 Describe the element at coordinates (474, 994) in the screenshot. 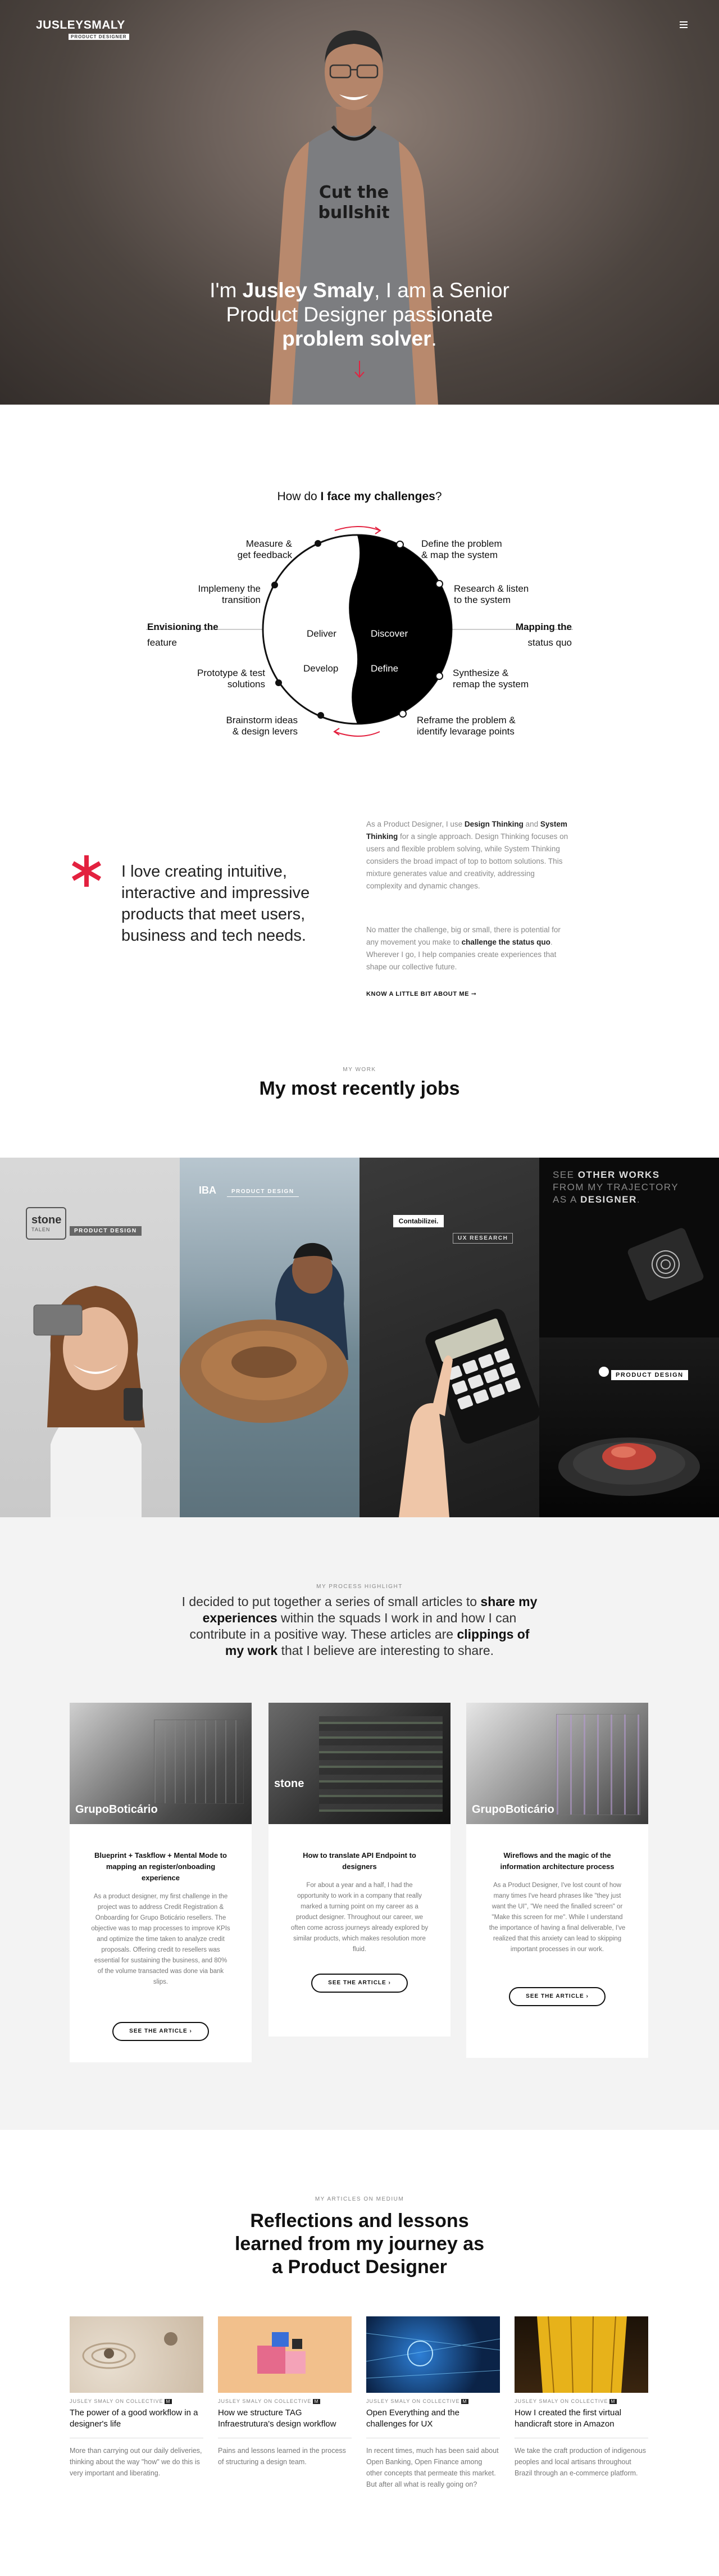

I see `arrow-right-icon: ➞` at that location.